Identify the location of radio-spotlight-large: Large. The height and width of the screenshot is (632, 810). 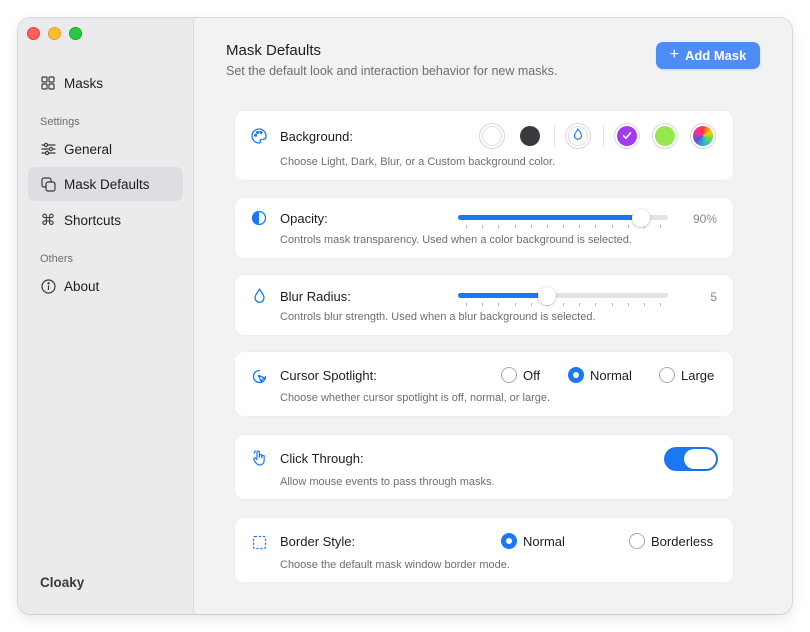
(686, 375).